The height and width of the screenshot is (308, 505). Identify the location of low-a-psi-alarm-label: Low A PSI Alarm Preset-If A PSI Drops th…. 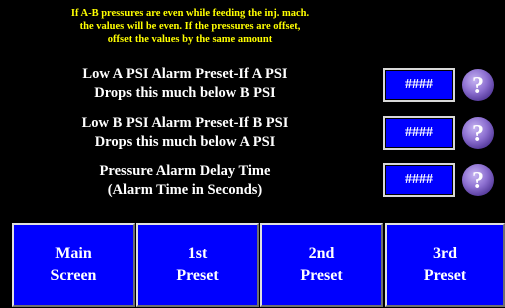
(185, 83).